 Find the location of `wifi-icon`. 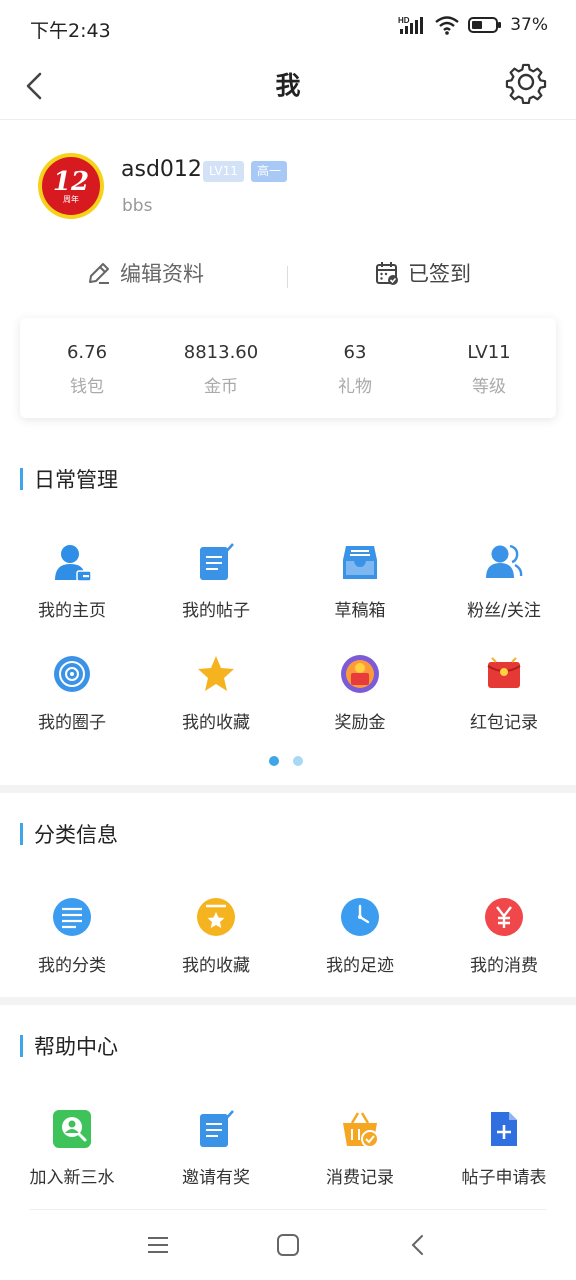

wifi-icon is located at coordinates (447, 25).